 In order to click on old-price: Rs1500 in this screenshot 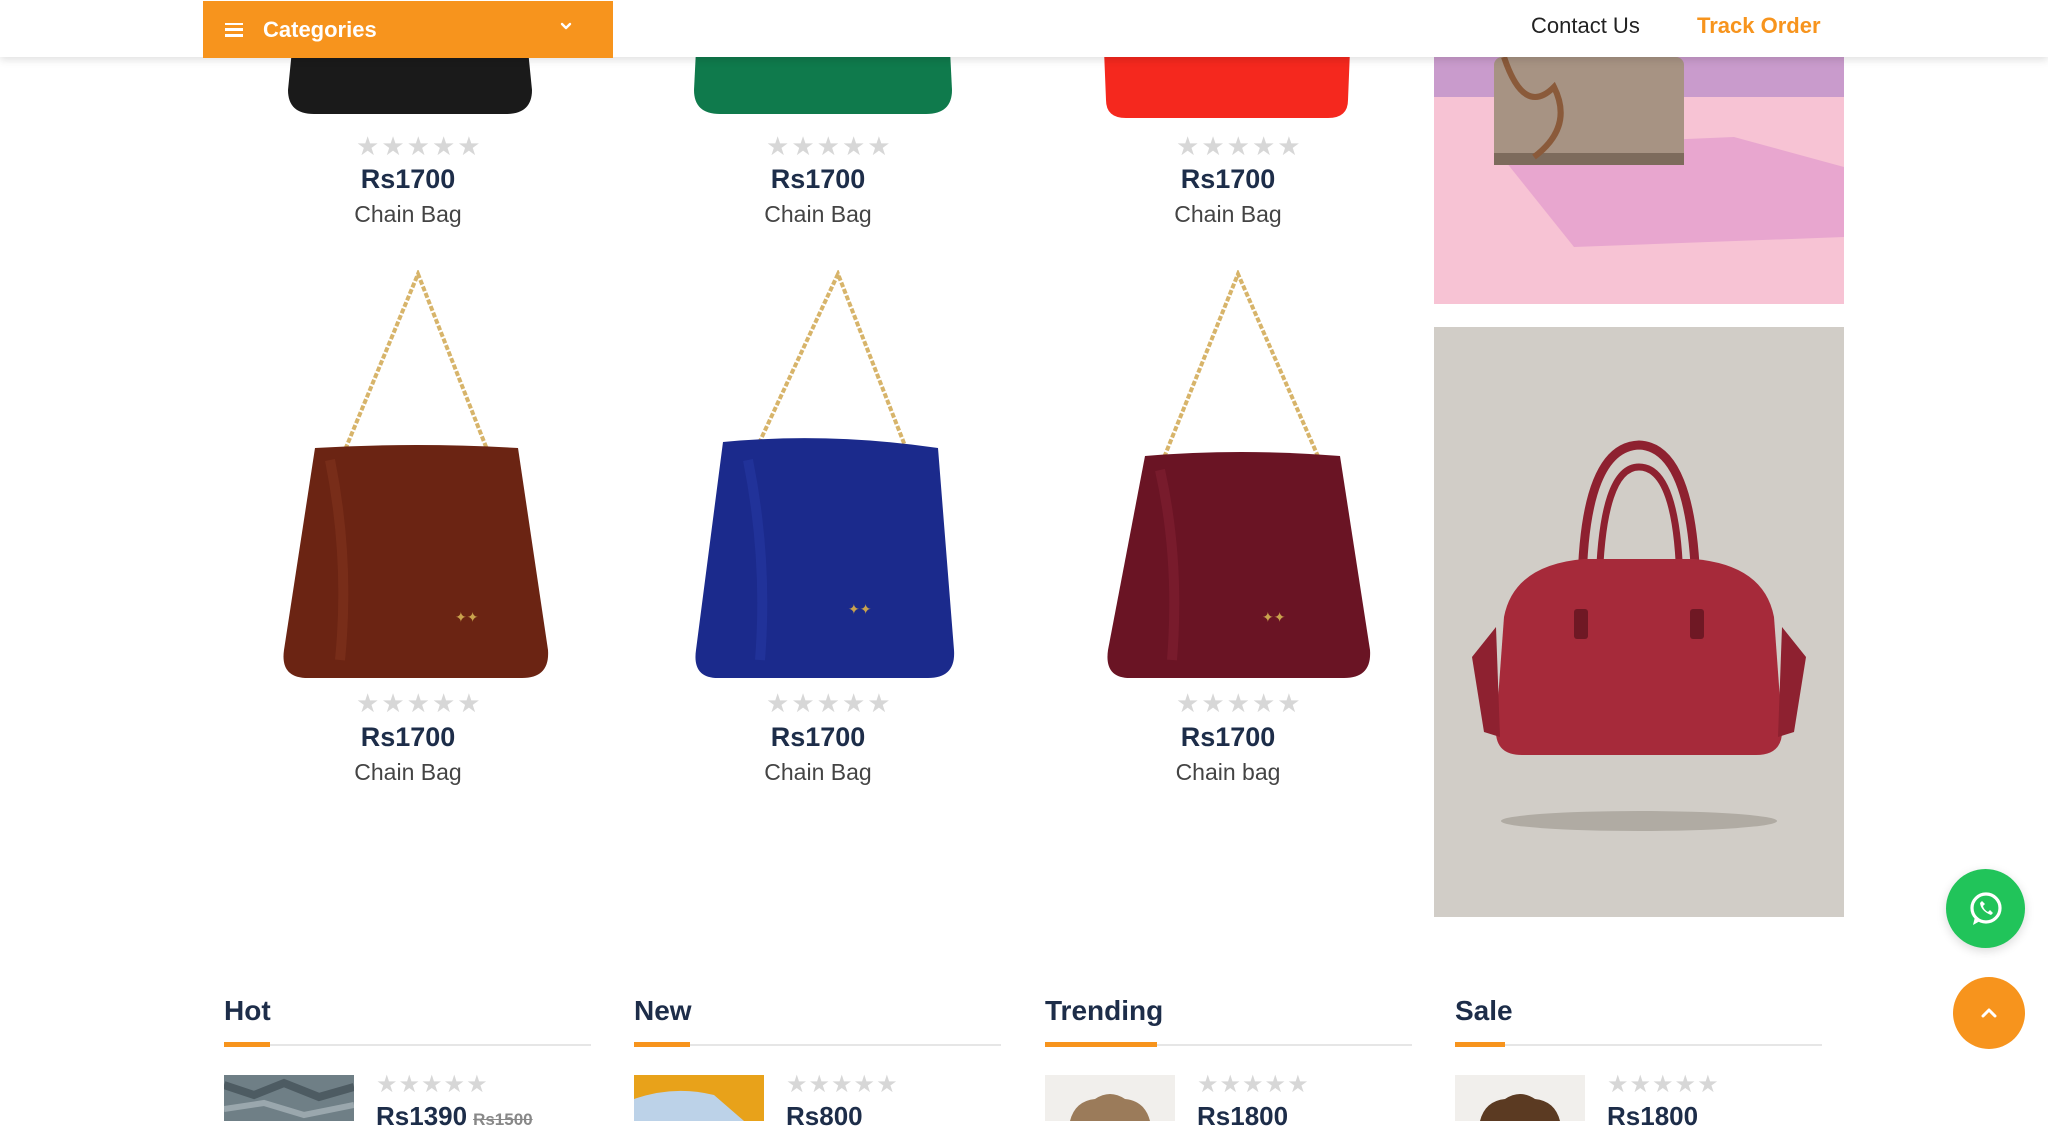, I will do `click(503, 1119)`.